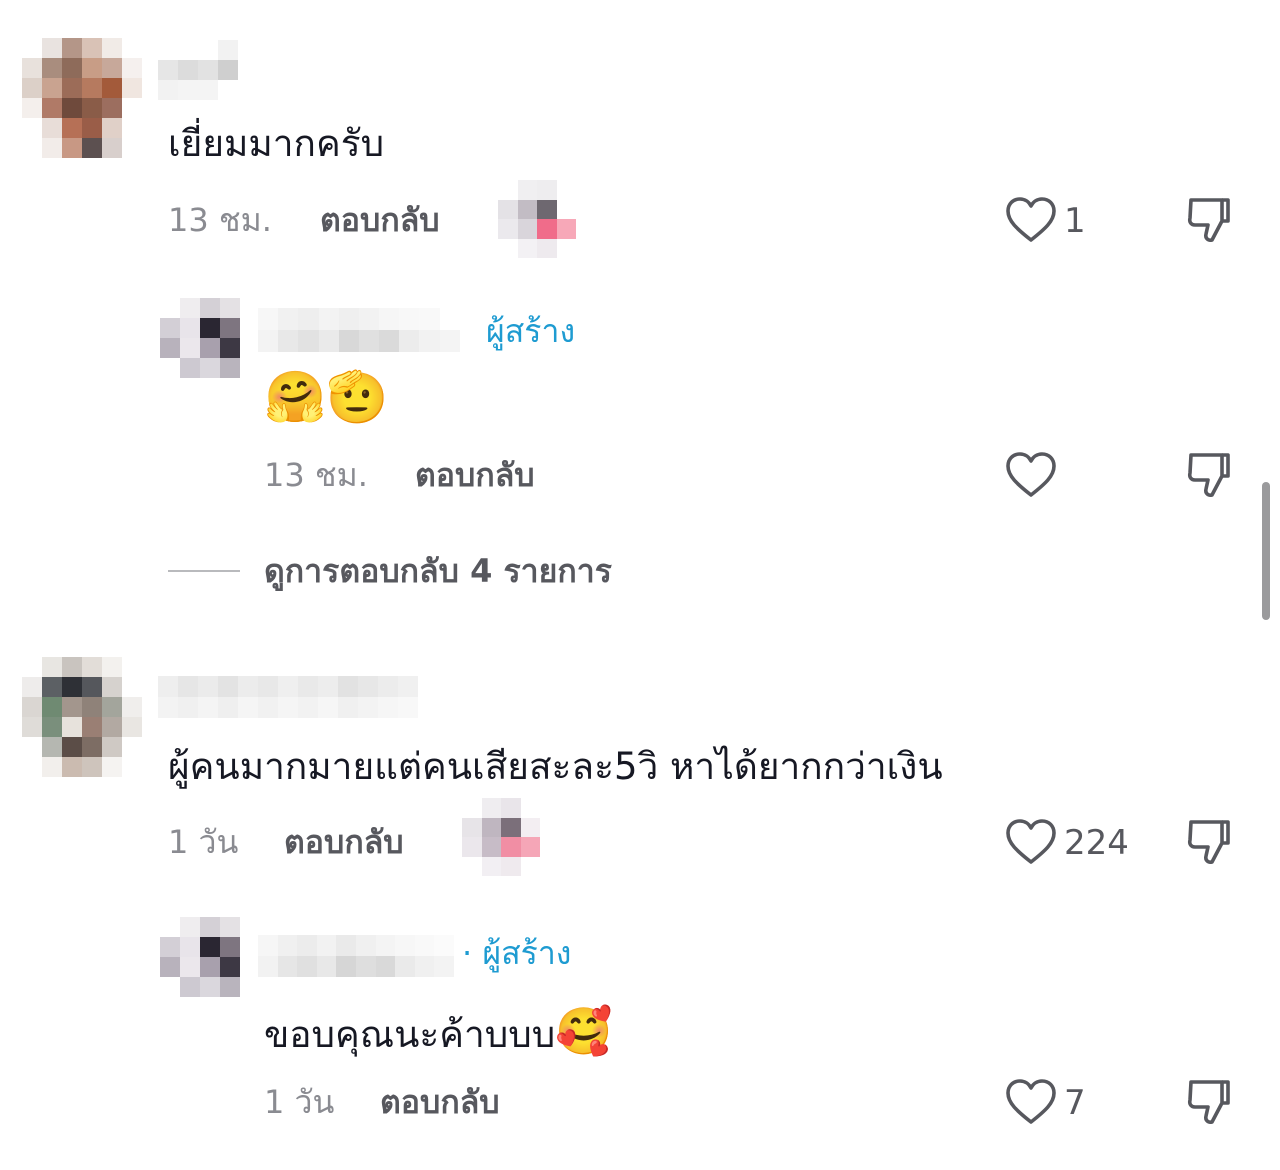 The width and height of the screenshot is (1280, 1170). What do you see at coordinates (276, 143) in the screenshot?
I see `comment-text: เยี่ยมมากครับ` at bounding box center [276, 143].